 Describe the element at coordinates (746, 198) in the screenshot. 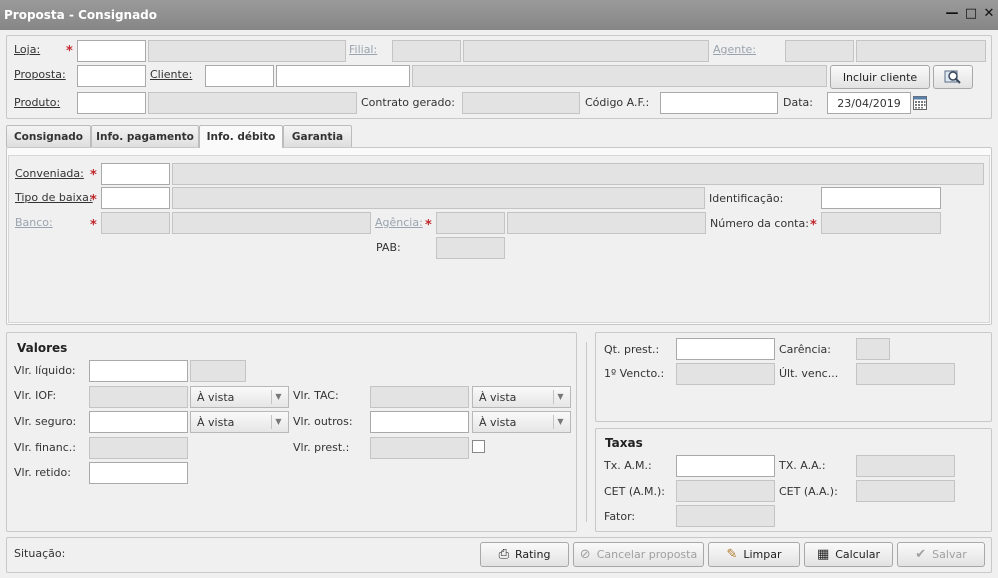

I see `identificacao-label: Identificação:` at that location.